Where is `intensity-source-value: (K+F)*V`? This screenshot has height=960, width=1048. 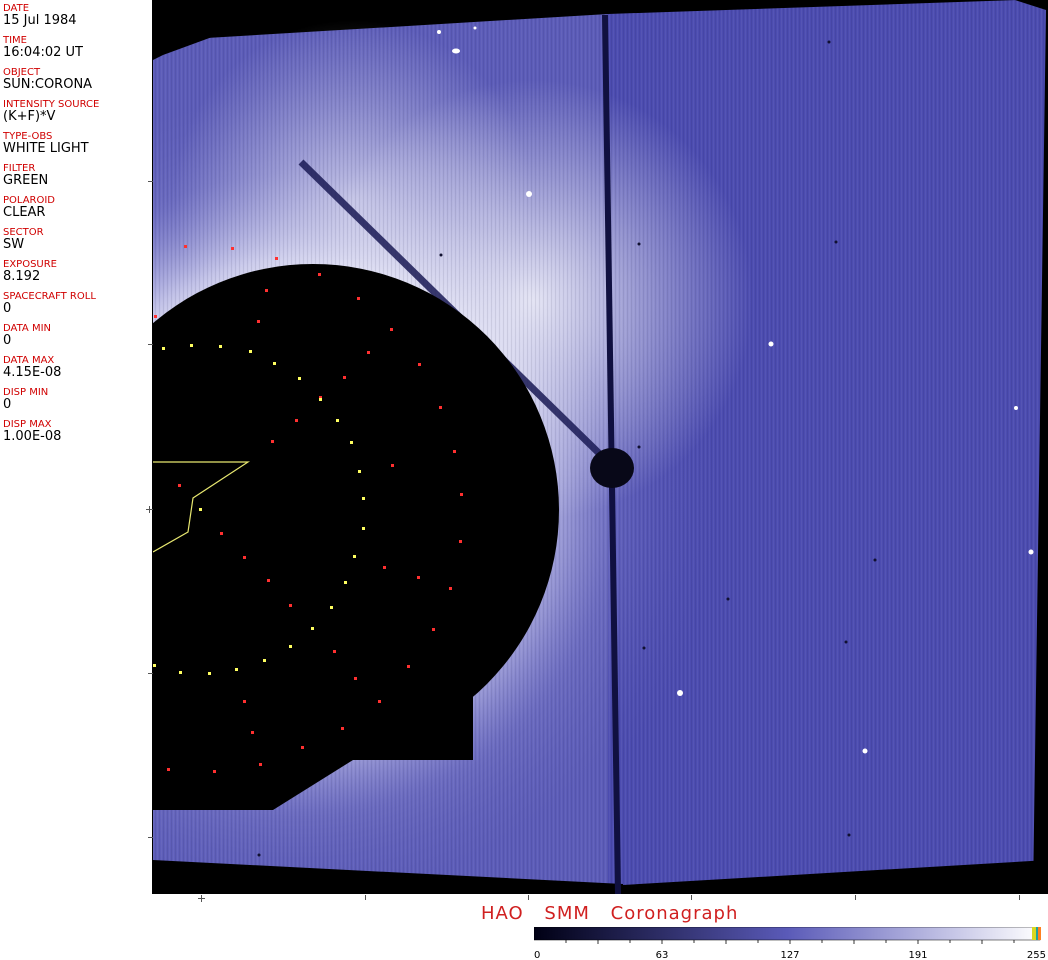 intensity-source-value: (K+F)*V is located at coordinates (29, 116).